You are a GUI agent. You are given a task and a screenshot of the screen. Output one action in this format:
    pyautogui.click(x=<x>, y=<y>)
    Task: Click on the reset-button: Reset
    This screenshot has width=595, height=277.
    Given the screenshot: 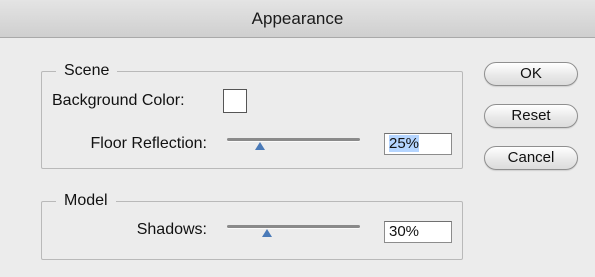 What is the action you would take?
    pyautogui.click(x=531, y=116)
    